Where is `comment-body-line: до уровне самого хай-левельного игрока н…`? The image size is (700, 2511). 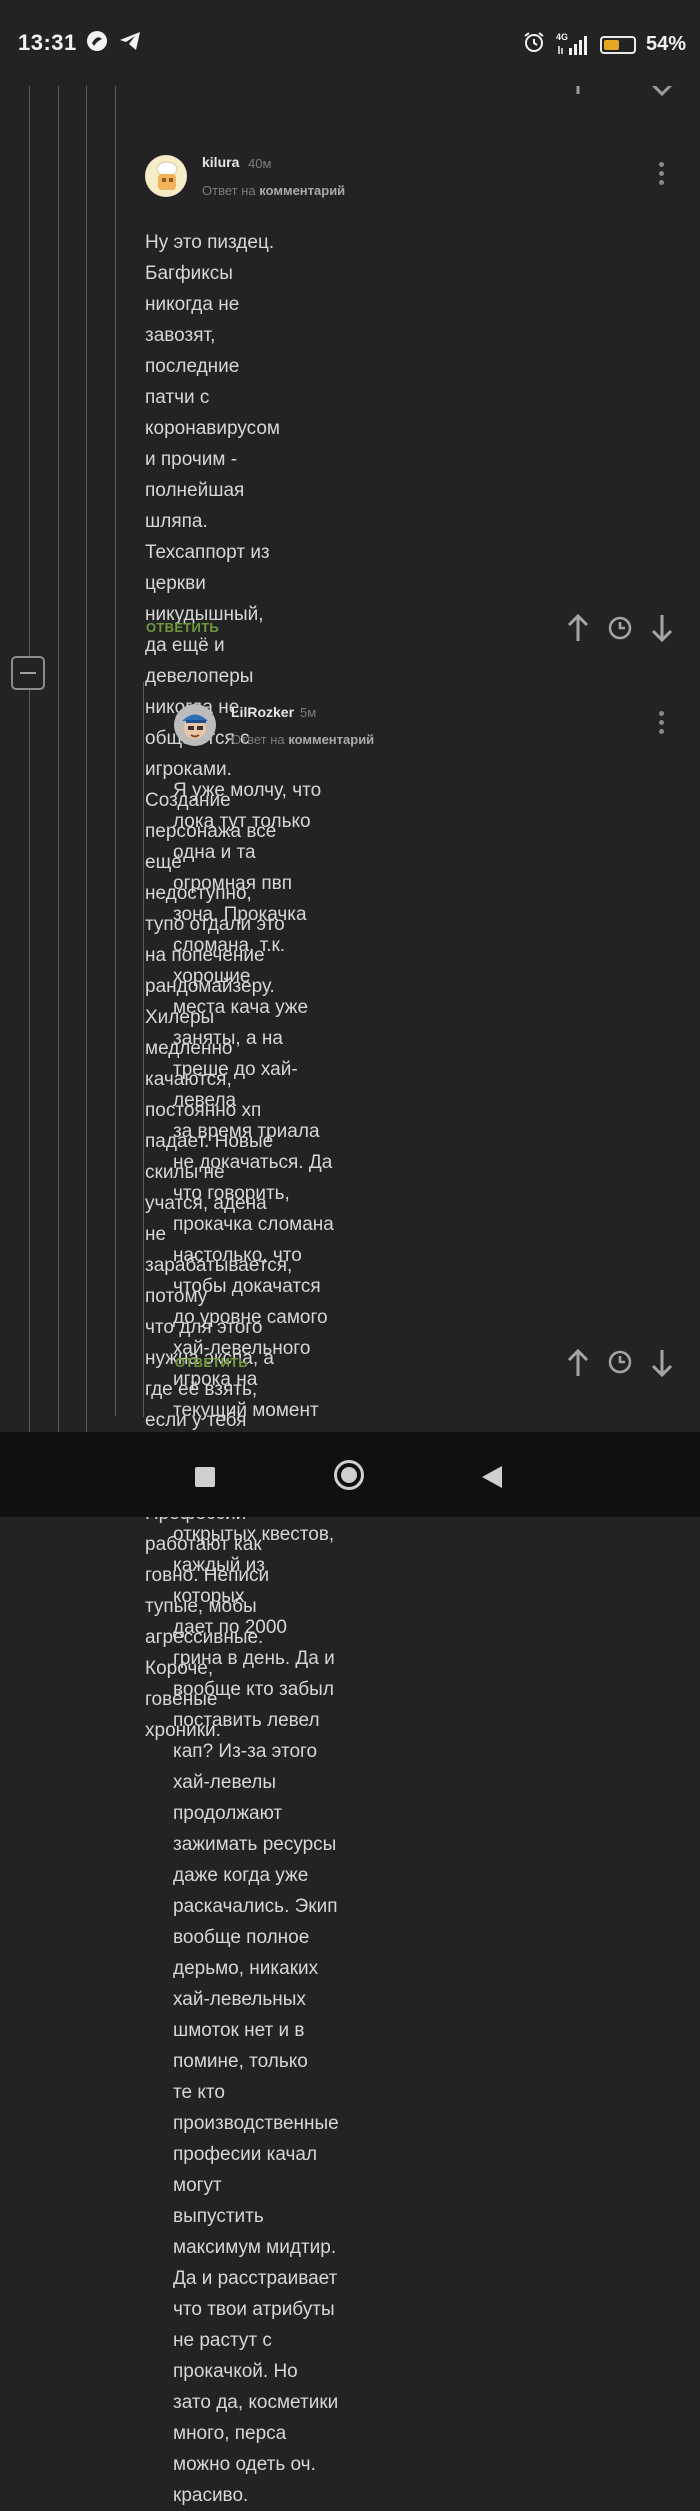
comment-body-line: до уровне самого хай-левельного игрока н… is located at coordinates (250, 1348).